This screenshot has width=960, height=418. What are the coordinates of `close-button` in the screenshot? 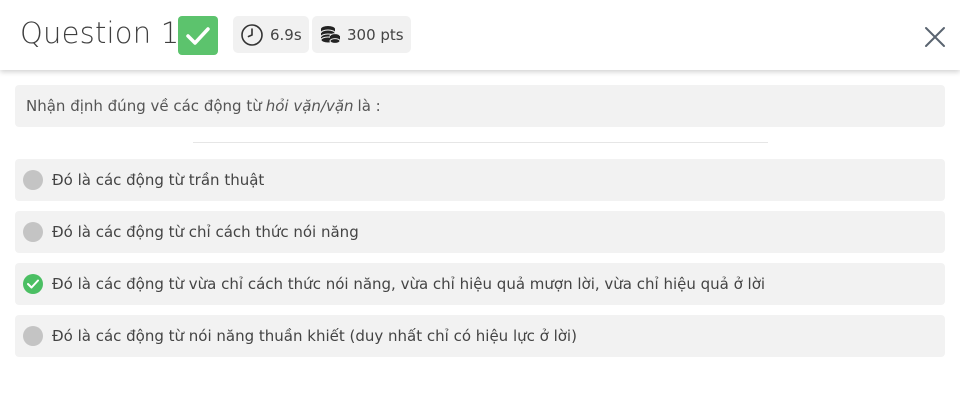 It's located at (935, 37).